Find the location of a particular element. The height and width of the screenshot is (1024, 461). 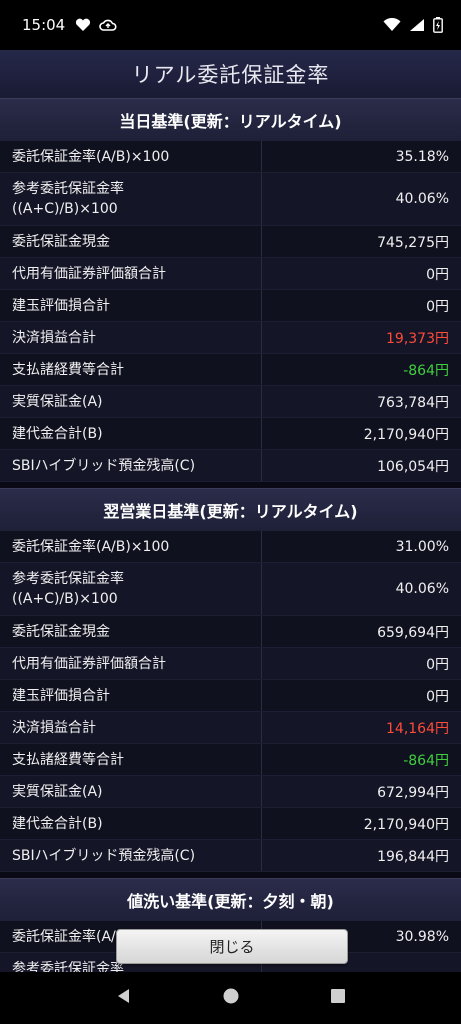

section-header: 翌営業日基準(更新：リアルタイム) is located at coordinates (230, 509).